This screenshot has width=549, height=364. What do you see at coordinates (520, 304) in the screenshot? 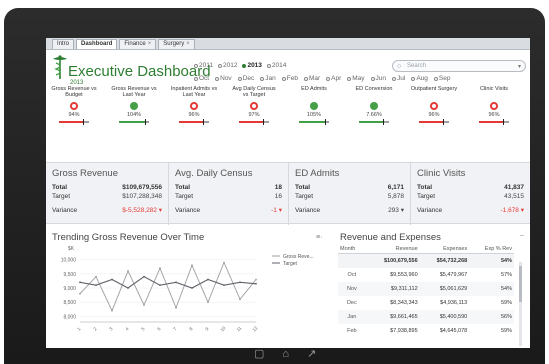
I see `table-scrollbar` at bounding box center [520, 304].